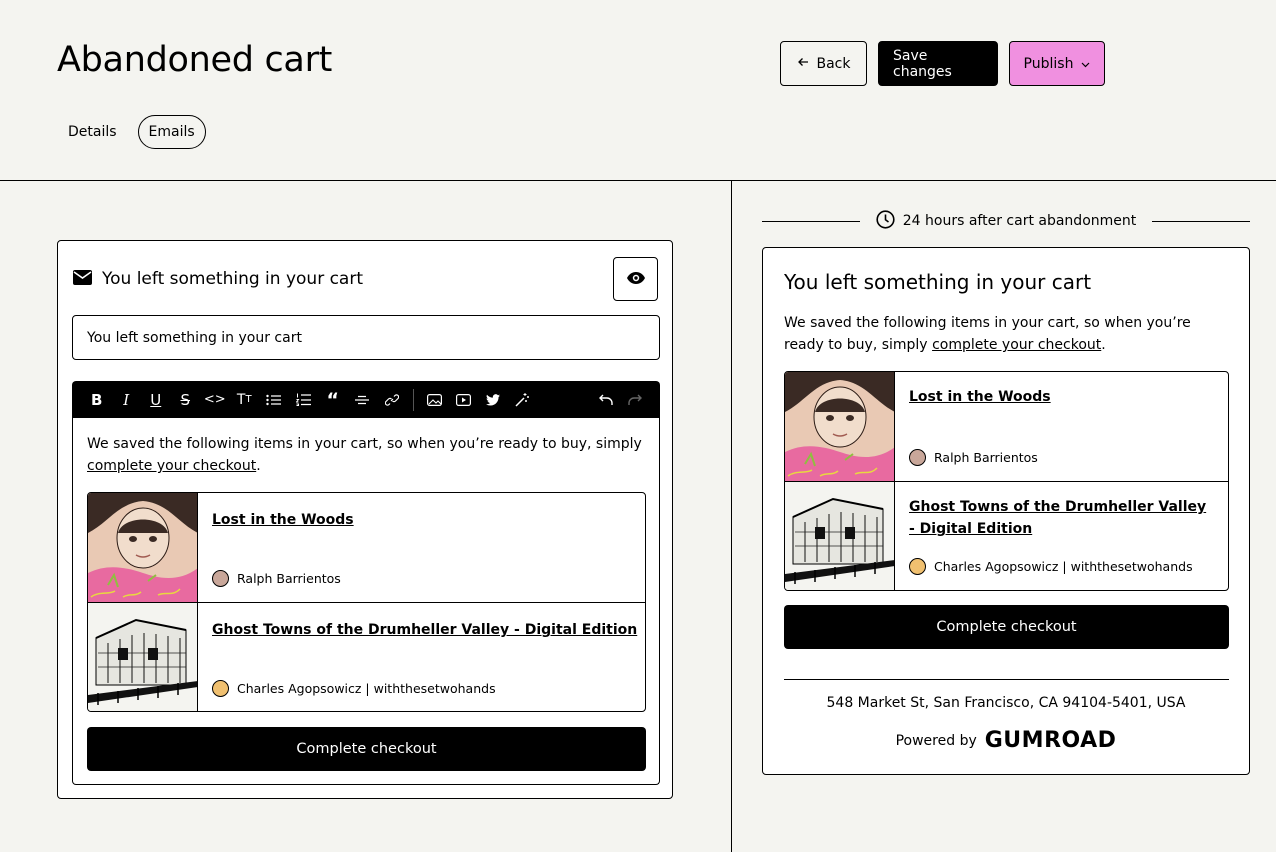  I want to click on rich-text-toolbar: B I U S <> TT “, so click(366, 399).